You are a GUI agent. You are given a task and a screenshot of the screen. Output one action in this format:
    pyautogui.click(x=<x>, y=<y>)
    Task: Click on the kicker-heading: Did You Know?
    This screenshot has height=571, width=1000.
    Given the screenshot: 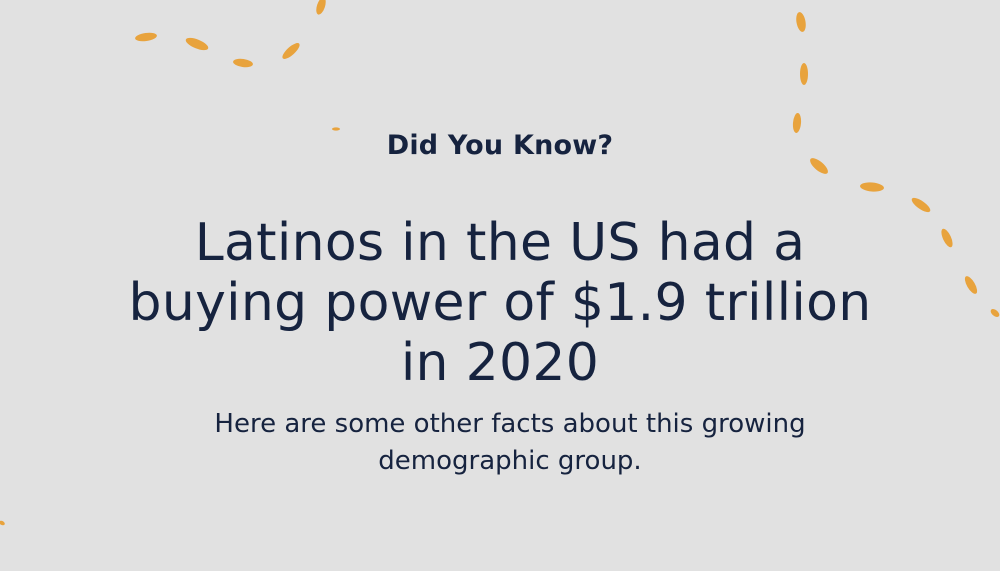 What is the action you would take?
    pyautogui.click(x=500, y=145)
    